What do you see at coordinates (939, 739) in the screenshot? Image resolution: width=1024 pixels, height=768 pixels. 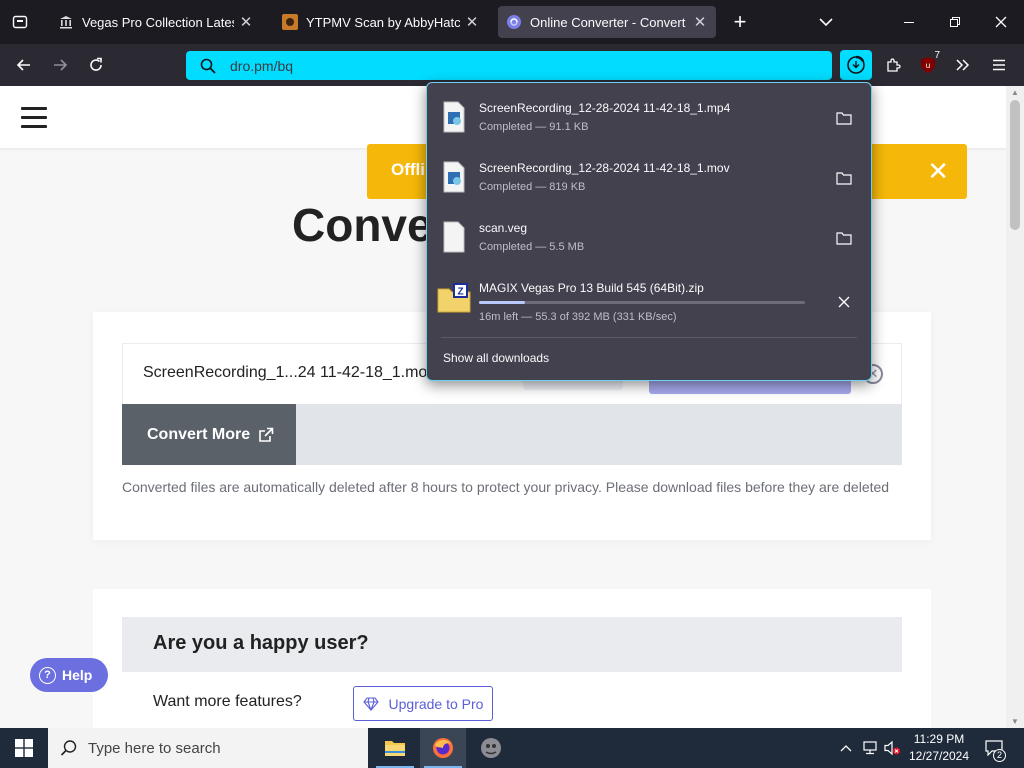 I see `clock-time: 11:29 PM` at bounding box center [939, 739].